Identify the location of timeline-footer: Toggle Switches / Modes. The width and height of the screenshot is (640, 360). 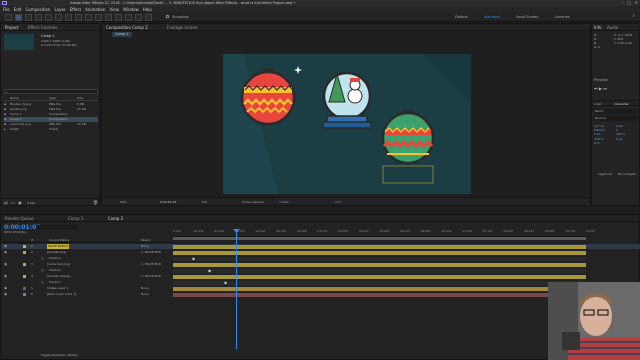
(59, 355).